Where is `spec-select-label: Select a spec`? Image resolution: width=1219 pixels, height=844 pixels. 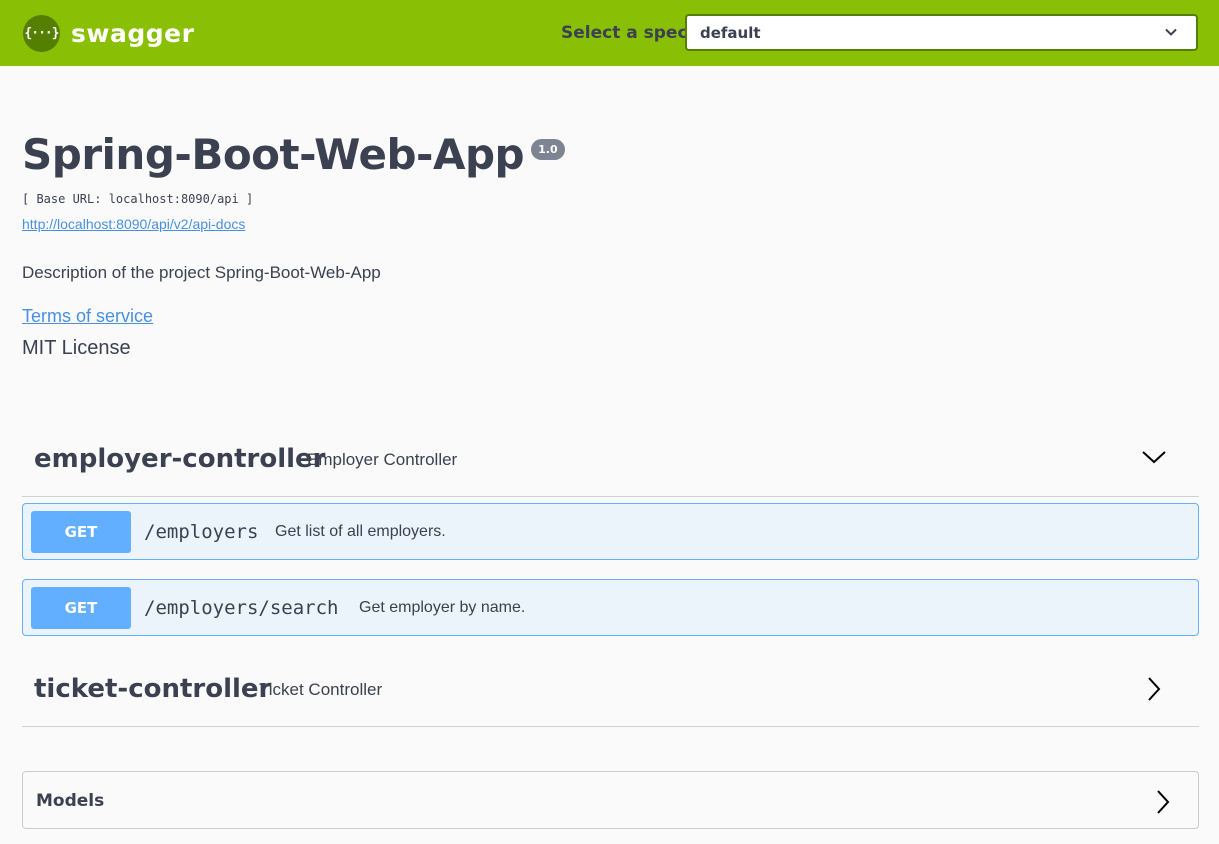
spec-select-label: Select a spec is located at coordinates (624, 33).